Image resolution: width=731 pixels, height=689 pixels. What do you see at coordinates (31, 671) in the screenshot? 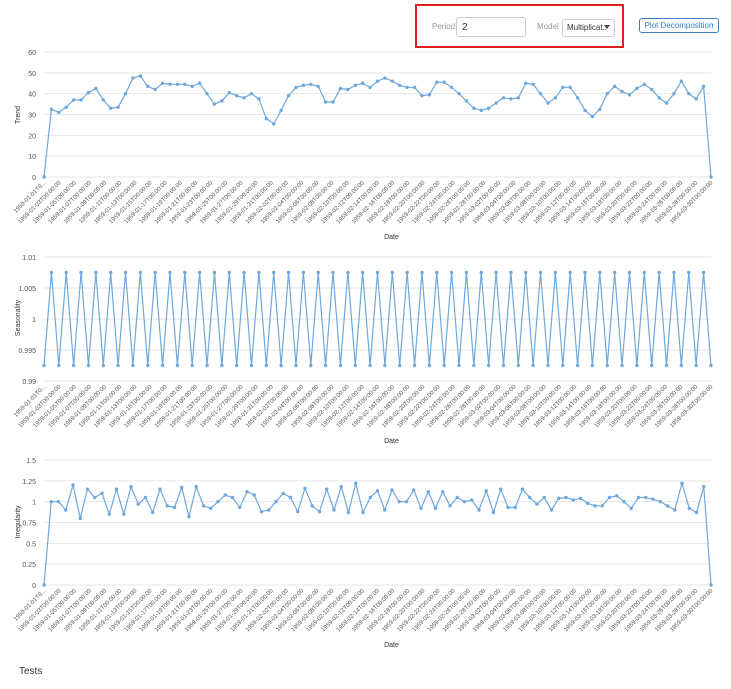
I see `tests-heading: Tests` at bounding box center [31, 671].